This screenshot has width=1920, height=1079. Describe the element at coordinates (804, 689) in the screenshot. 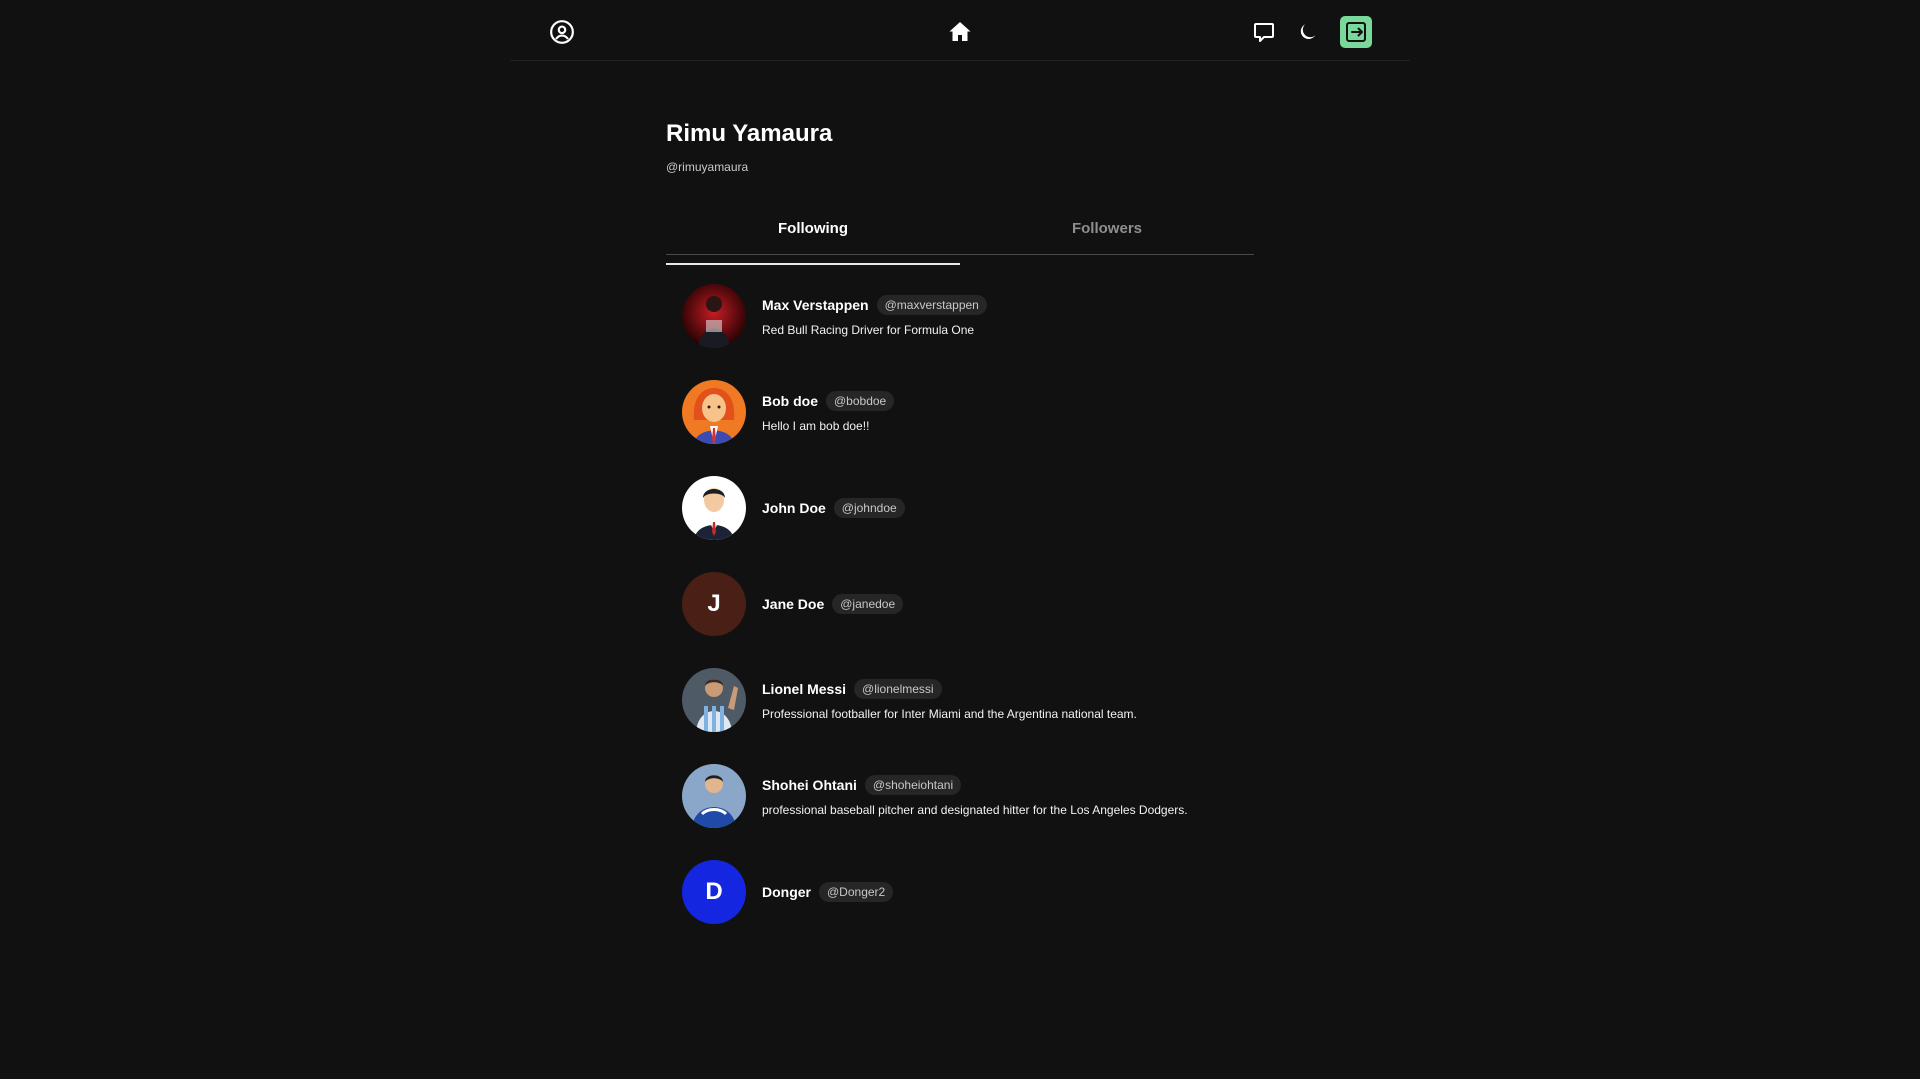

I see `user-name: Lionel Messi` at that location.